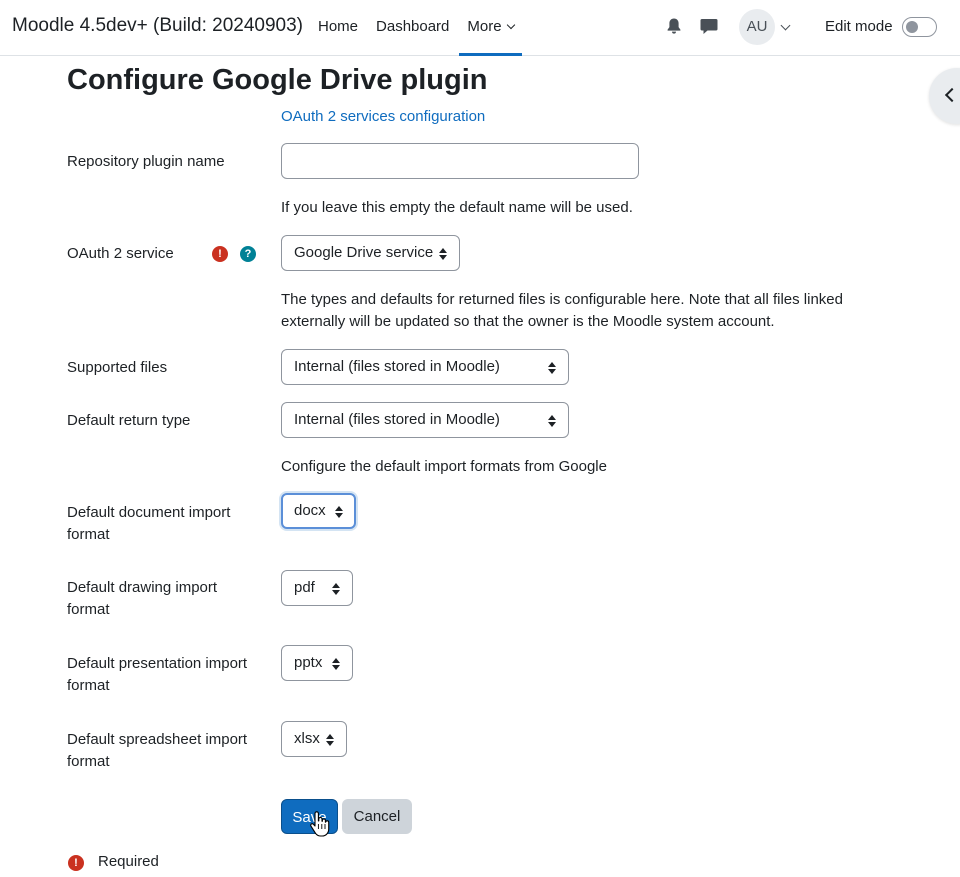 The width and height of the screenshot is (960, 877). What do you see at coordinates (859, 26) in the screenshot?
I see `edit-mode-label: Edit mode` at bounding box center [859, 26].